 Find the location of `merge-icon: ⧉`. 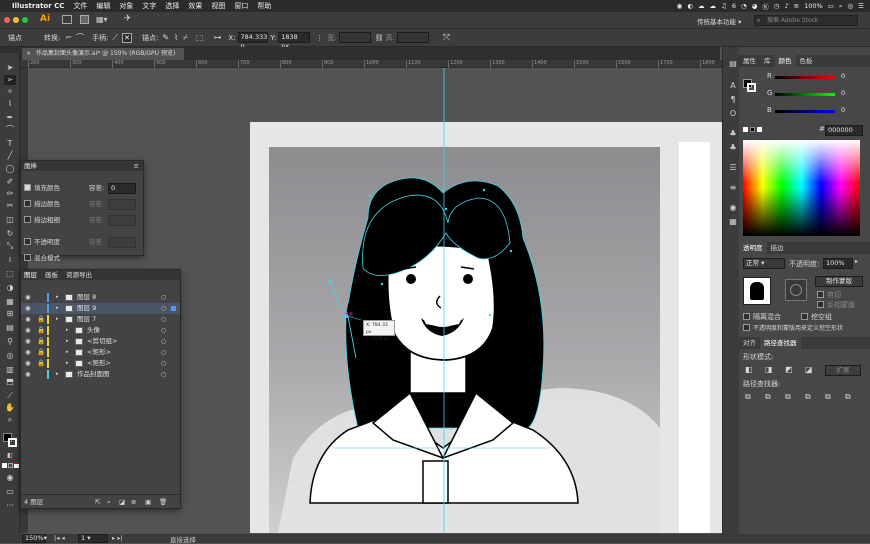

merge-icon: ⧉ is located at coordinates (788, 397).